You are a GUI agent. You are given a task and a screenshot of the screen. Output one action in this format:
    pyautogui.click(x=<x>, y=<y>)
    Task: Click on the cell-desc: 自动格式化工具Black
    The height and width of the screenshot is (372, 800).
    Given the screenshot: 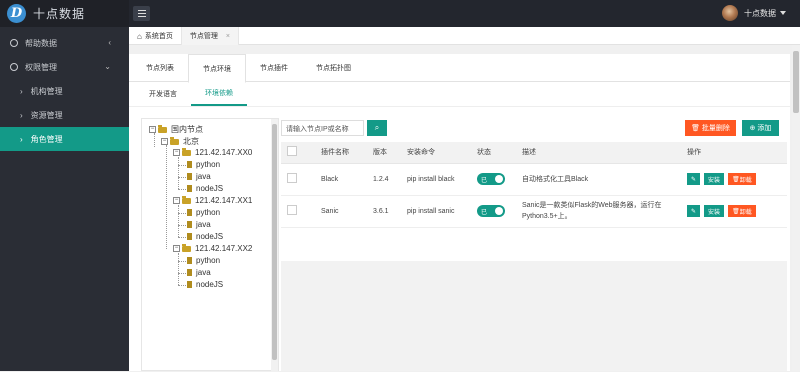 What is the action you would take?
    pyautogui.click(x=598, y=179)
    